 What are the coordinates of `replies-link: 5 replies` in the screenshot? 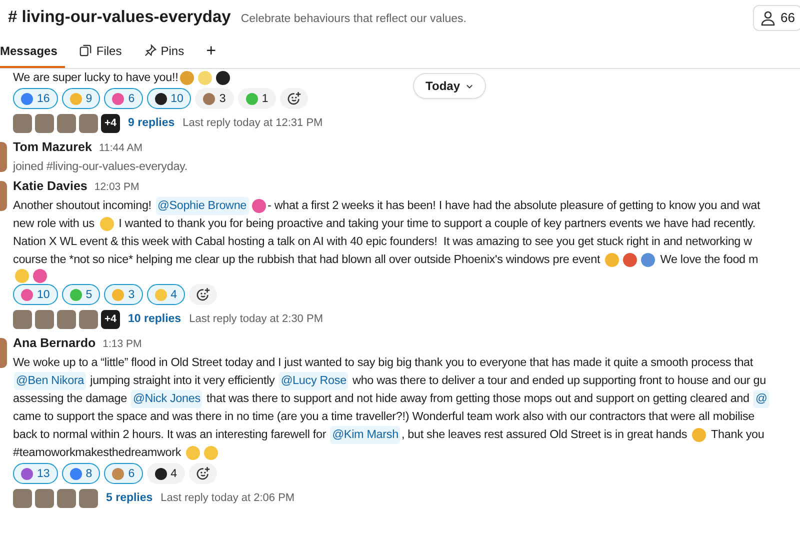 It's located at (129, 498).